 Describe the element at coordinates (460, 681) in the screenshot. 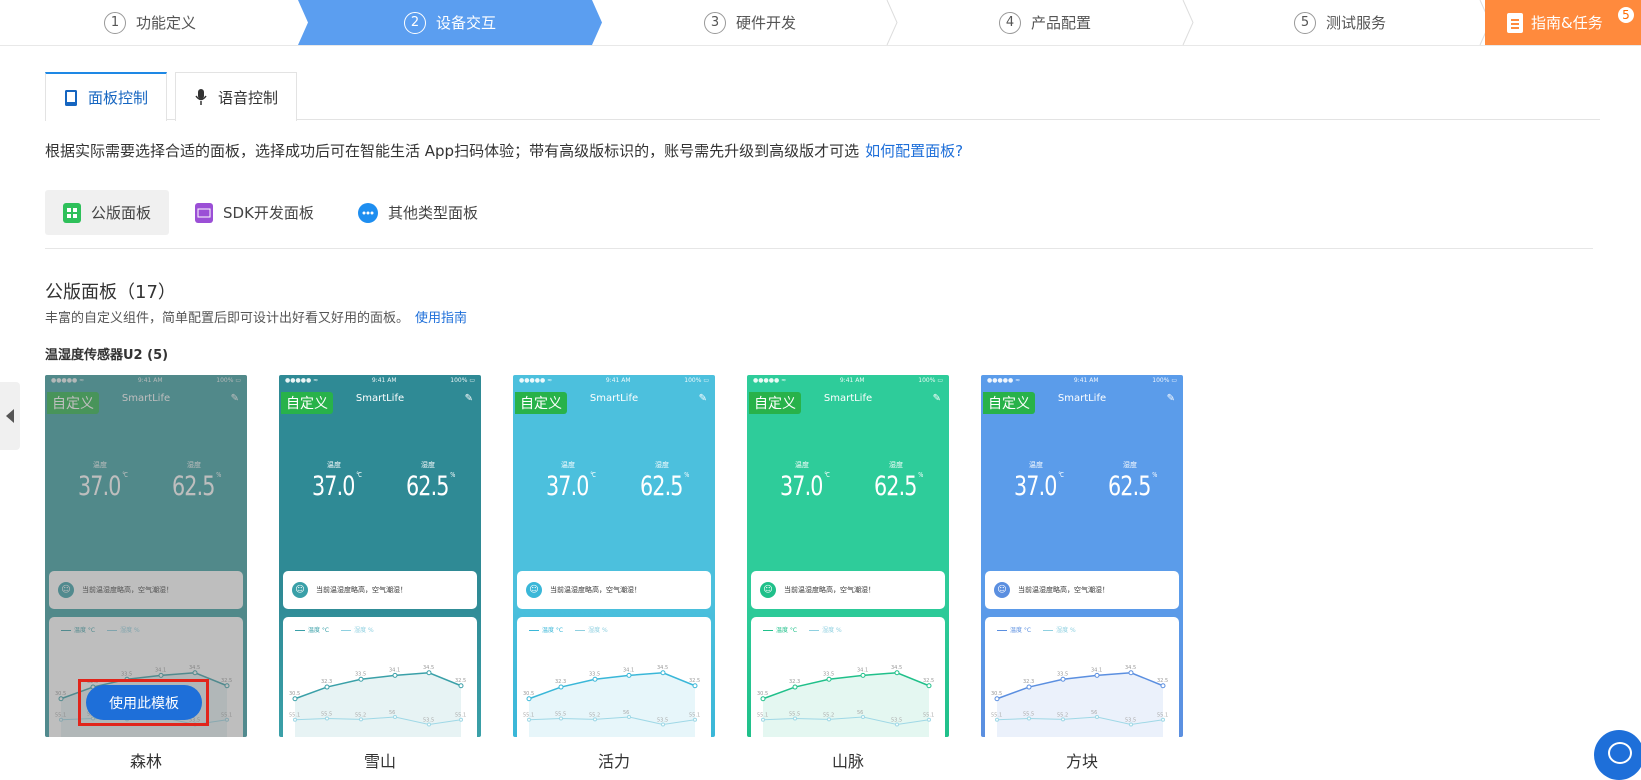

I see `temp-data-label: 32.5` at that location.